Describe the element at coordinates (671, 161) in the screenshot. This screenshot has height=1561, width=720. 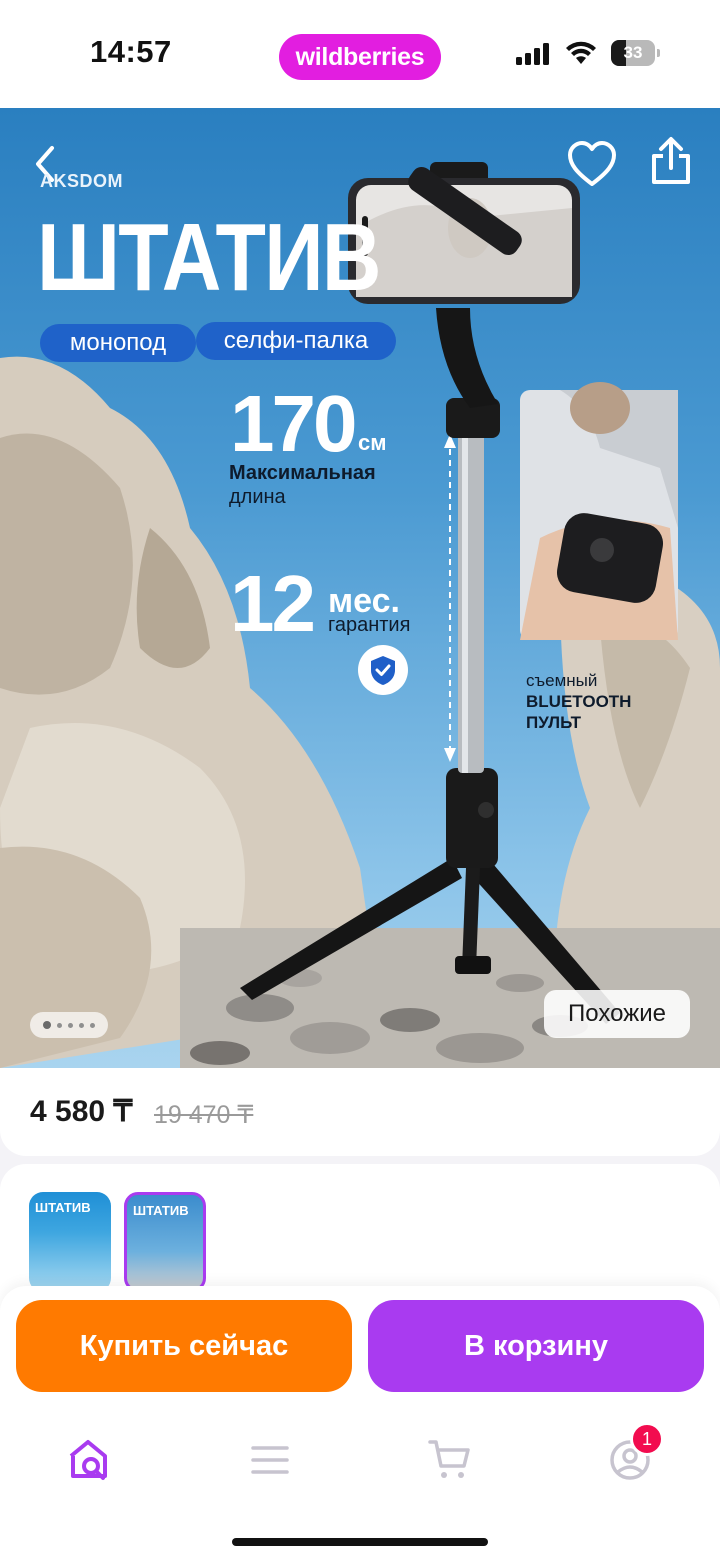
I see `share-icon` at that location.